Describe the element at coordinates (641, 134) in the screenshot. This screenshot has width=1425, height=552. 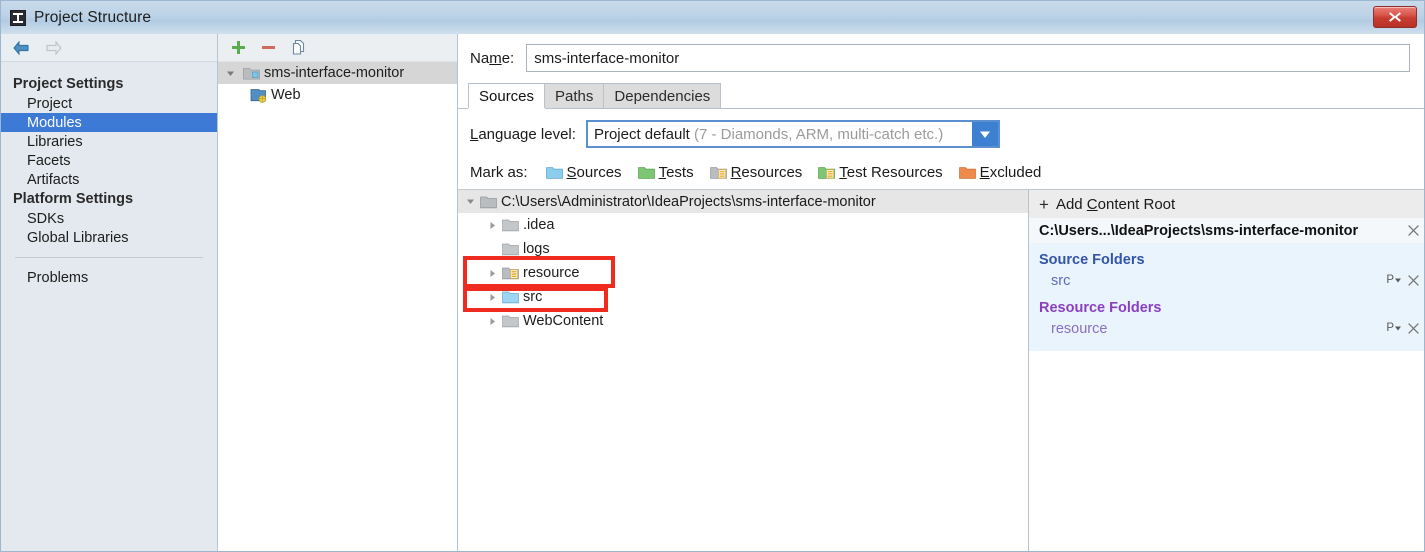
I see `language-level-value-main: Project default` at that location.